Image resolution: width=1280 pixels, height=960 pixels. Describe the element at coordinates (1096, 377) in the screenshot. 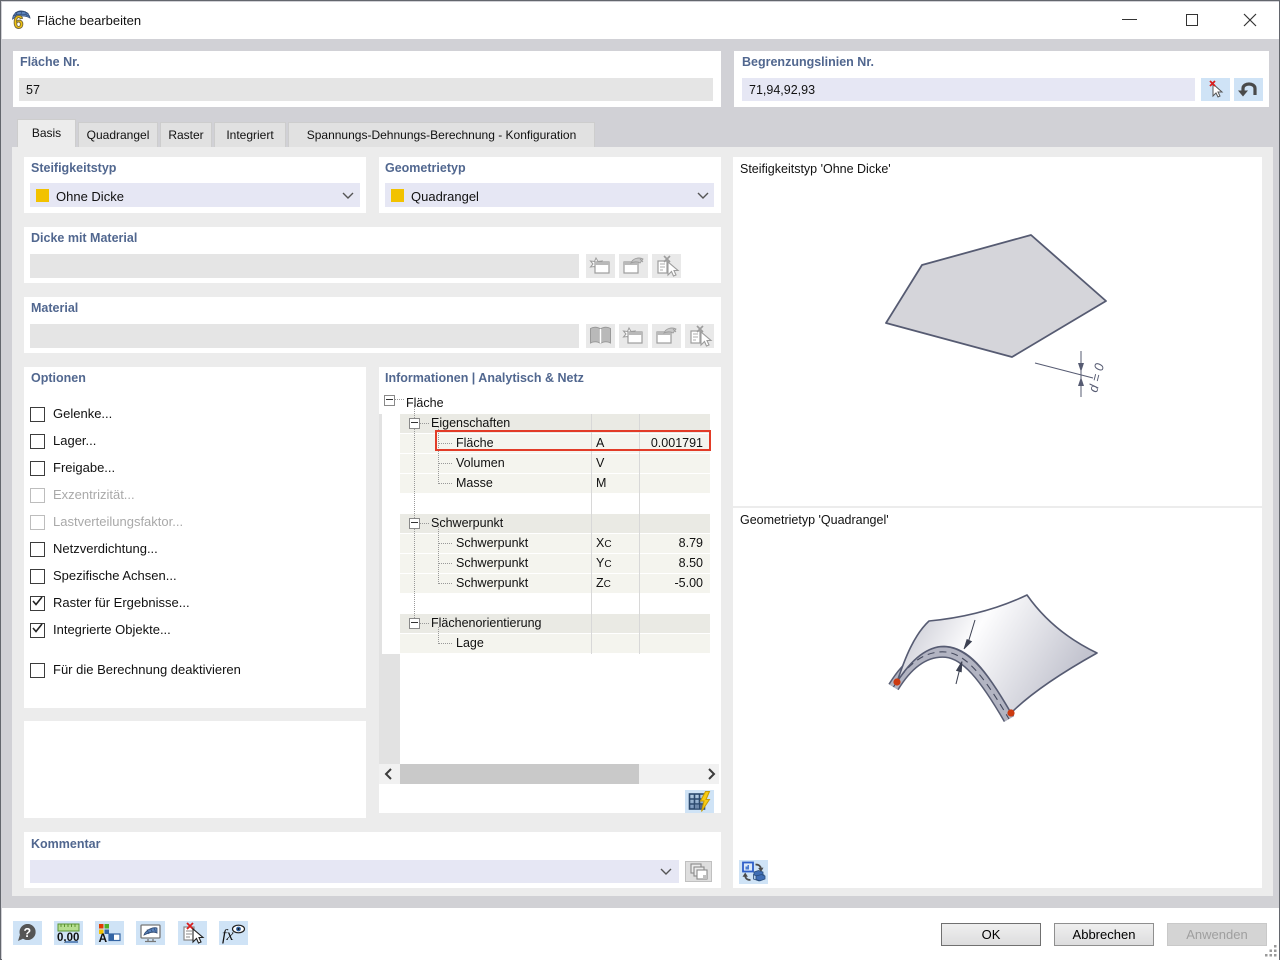

I see `svg-text: d = 0` at that location.